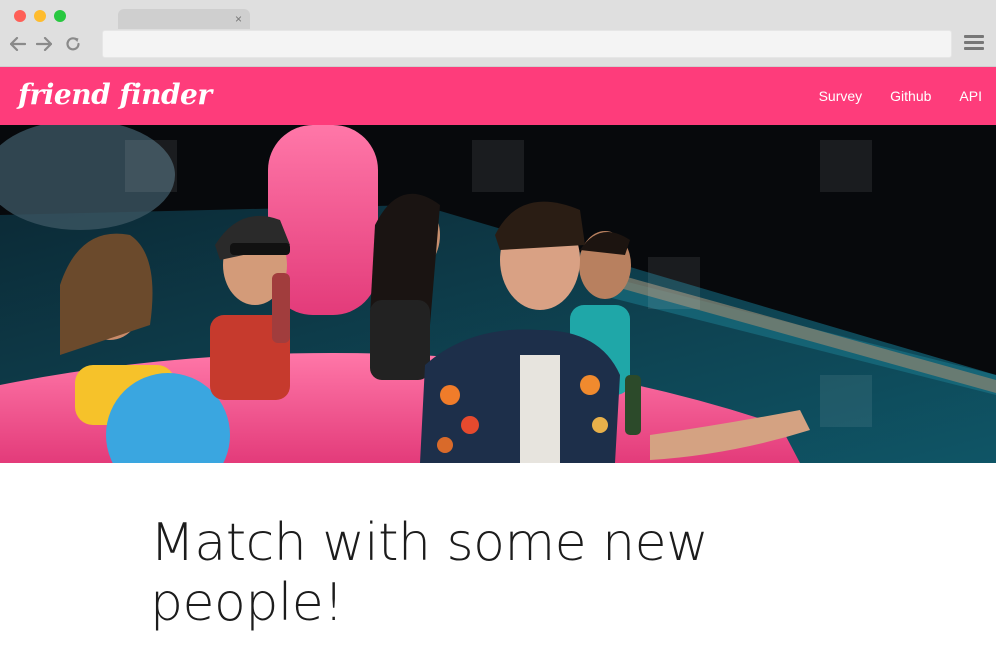  What do you see at coordinates (910, 96) in the screenshot?
I see `nav-link-github: Github` at bounding box center [910, 96].